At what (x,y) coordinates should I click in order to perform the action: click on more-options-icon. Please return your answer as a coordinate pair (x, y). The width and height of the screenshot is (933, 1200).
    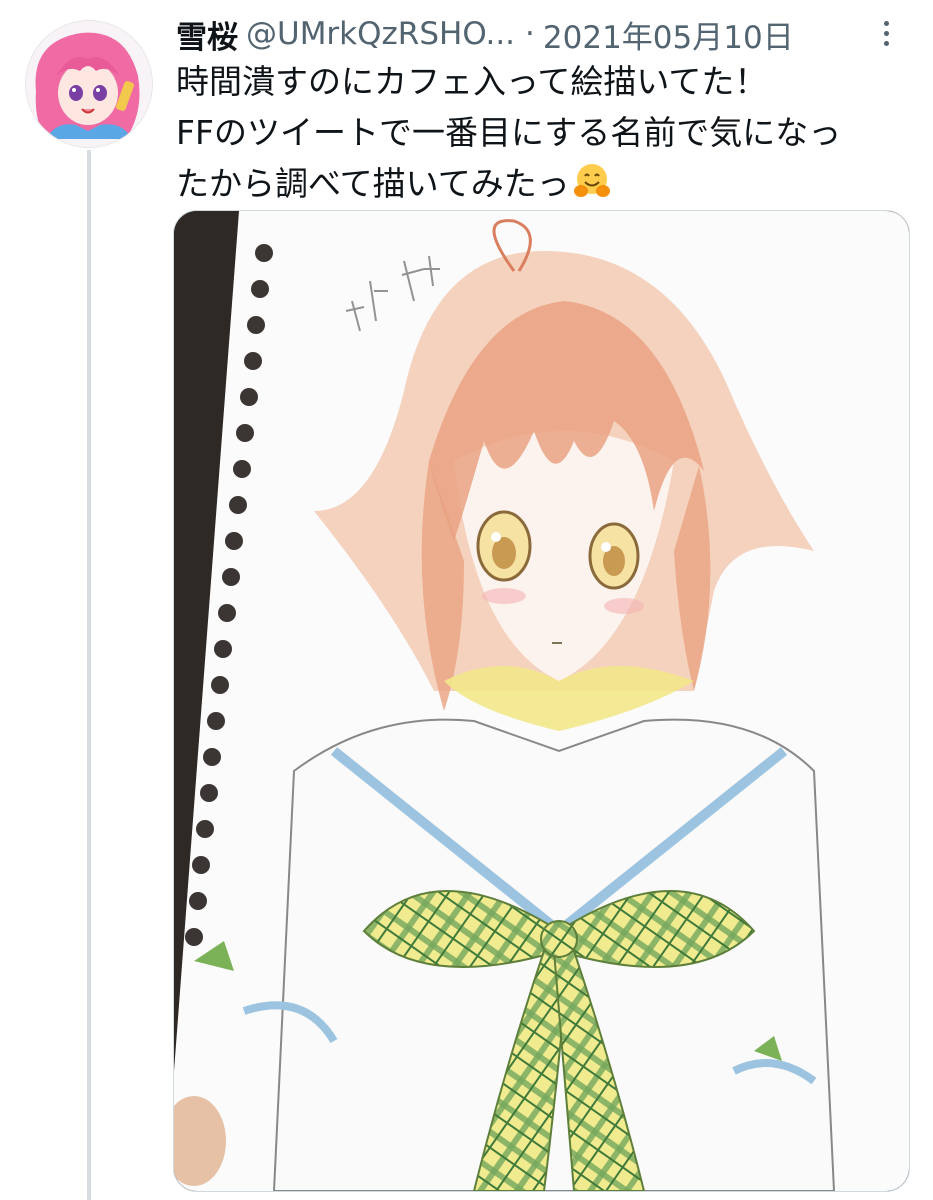
    Looking at the image, I should click on (886, 36).